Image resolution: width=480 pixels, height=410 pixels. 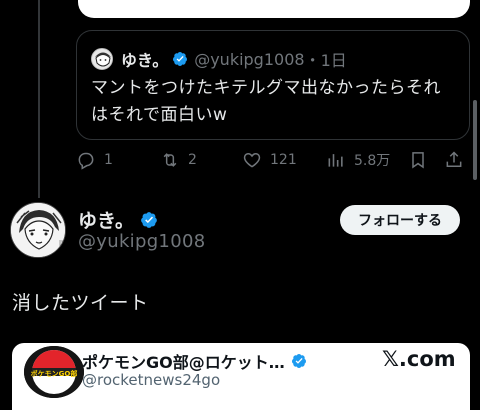 I want to click on embed-logo-text: ポケモンGO部, so click(x=54, y=373).